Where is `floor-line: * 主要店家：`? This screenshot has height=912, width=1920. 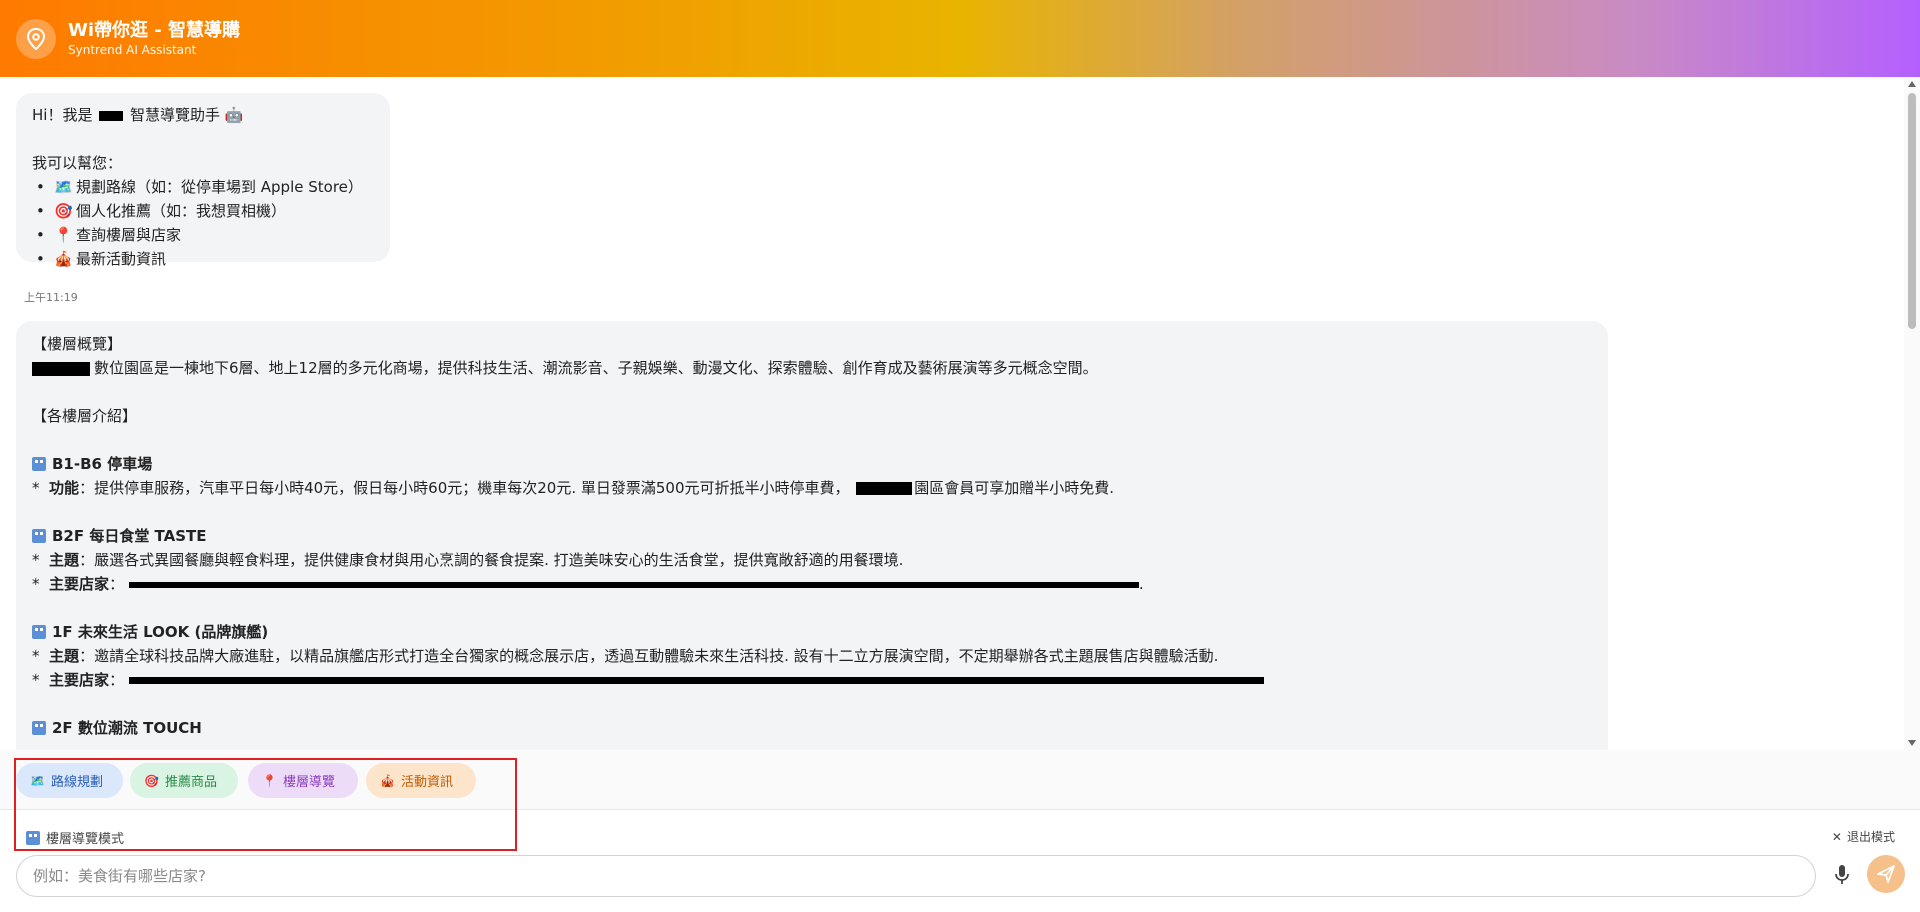 floor-line: * 主要店家： is located at coordinates (812, 680).